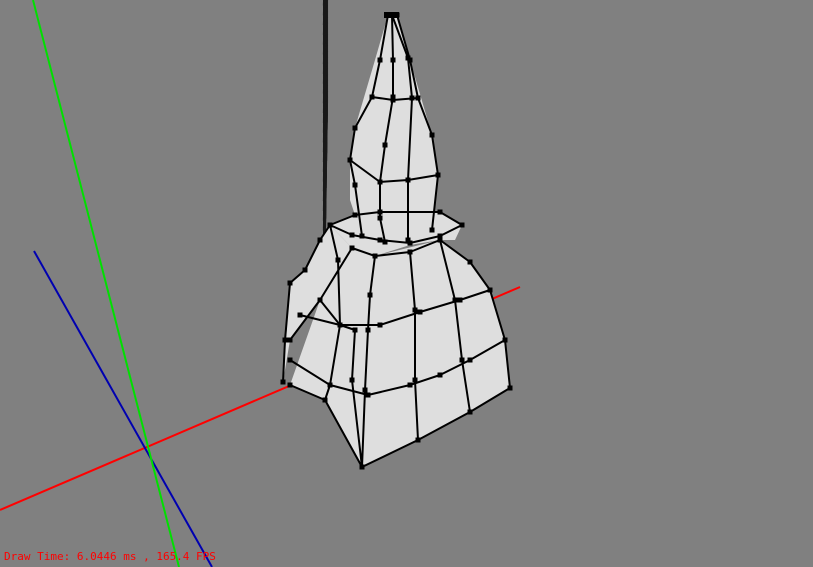 The image size is (813, 567). What do you see at coordinates (110, 556) in the screenshot?
I see `status-readout: Draw Time: 6.0446 ms , 165.4 FPS` at bounding box center [110, 556].